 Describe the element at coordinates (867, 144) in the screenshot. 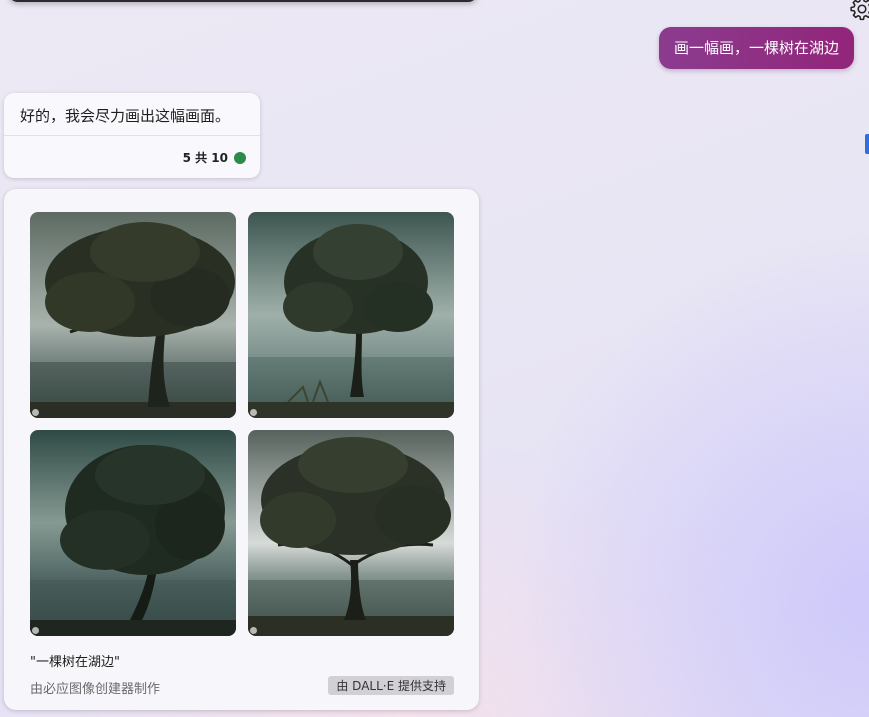

I see `side-panel-tab` at that location.